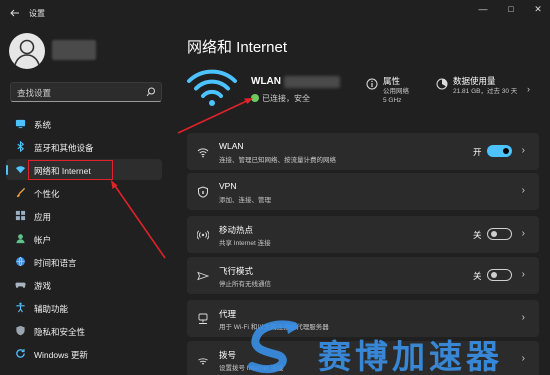 The width and height of the screenshot is (550, 375). What do you see at coordinates (84, 261) in the screenshot?
I see `sidebar-item-time-language: 时间和语言` at bounding box center [84, 261].